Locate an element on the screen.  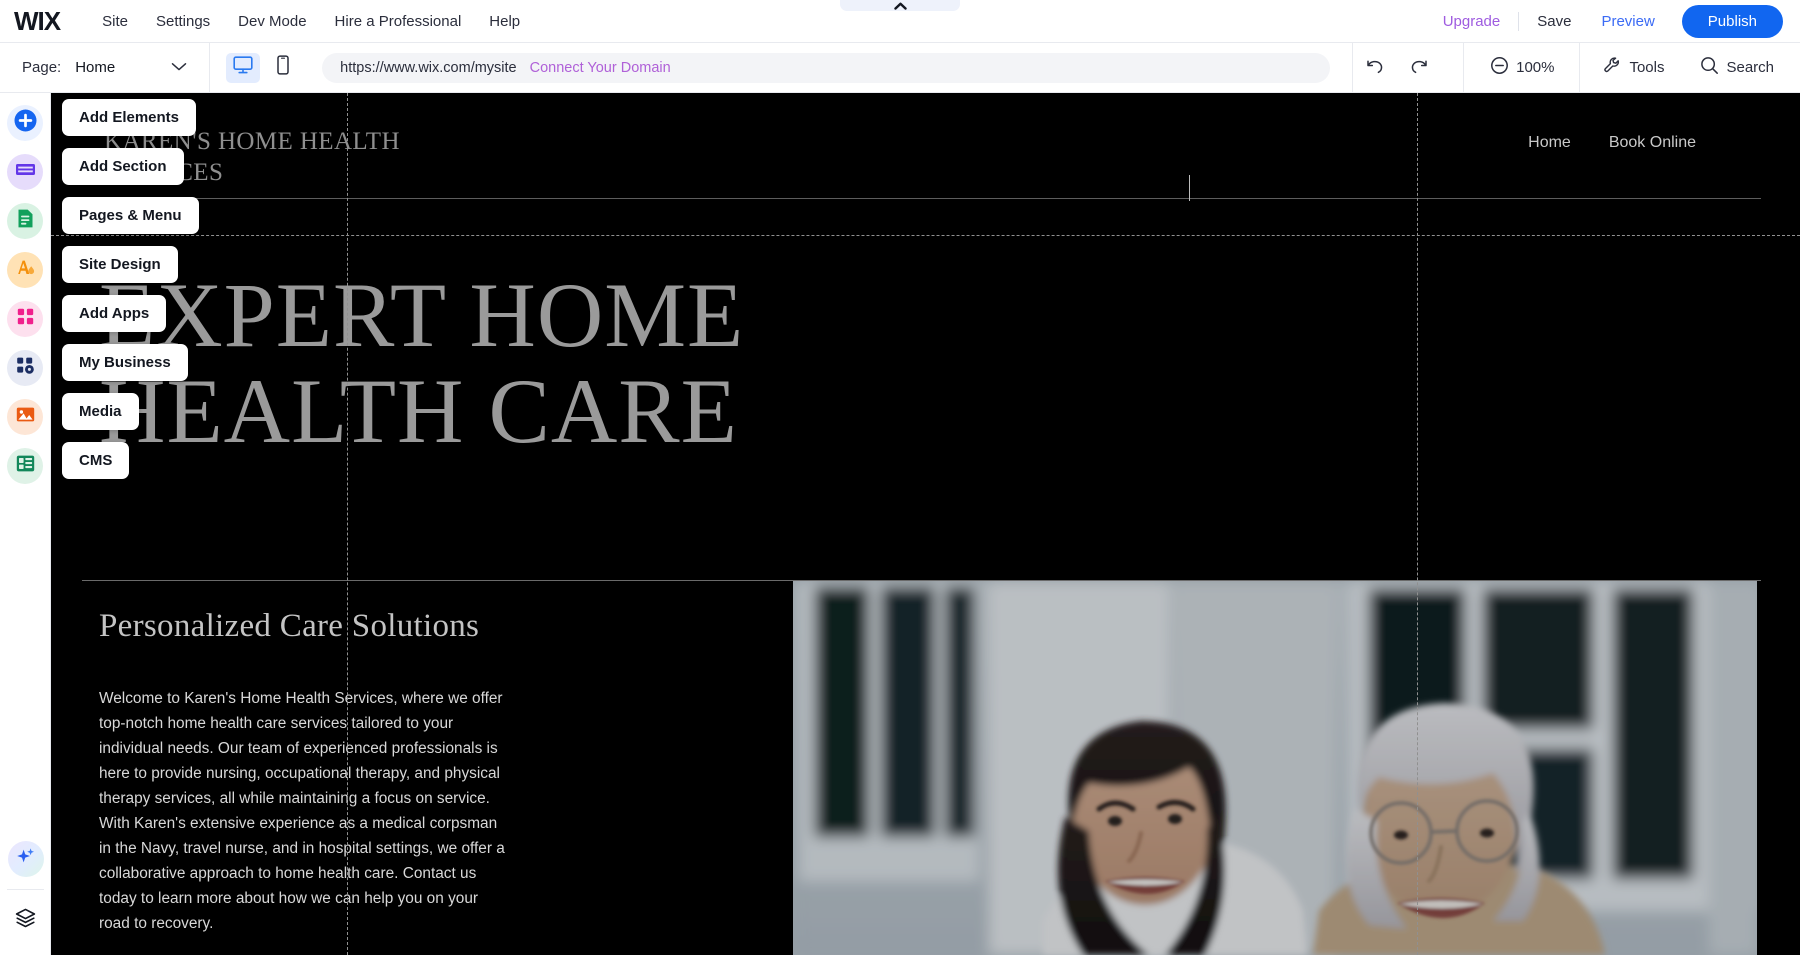
my-business-icon is located at coordinates (25, 368).